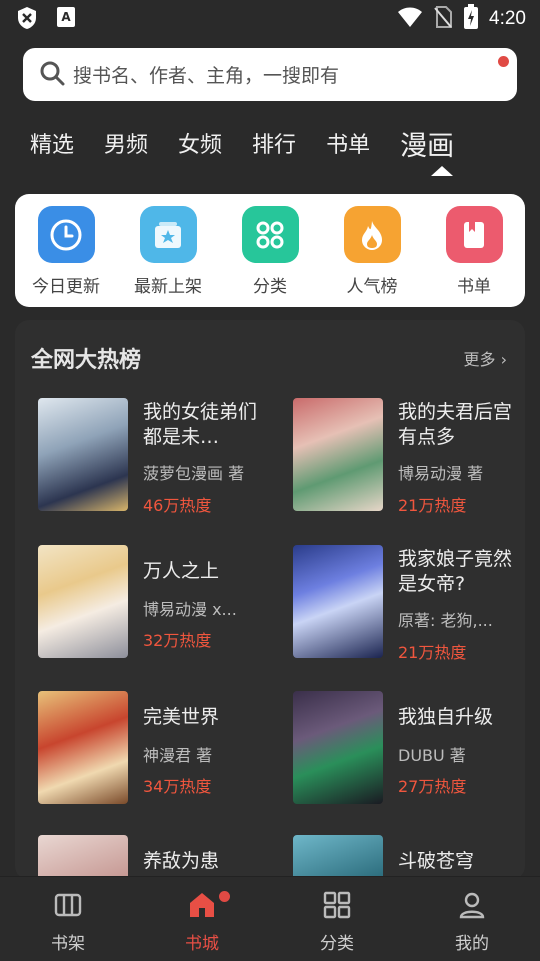  Describe the element at coordinates (455, 424) in the screenshot. I see `comic-title: 我的夫君后宫有点多` at that location.